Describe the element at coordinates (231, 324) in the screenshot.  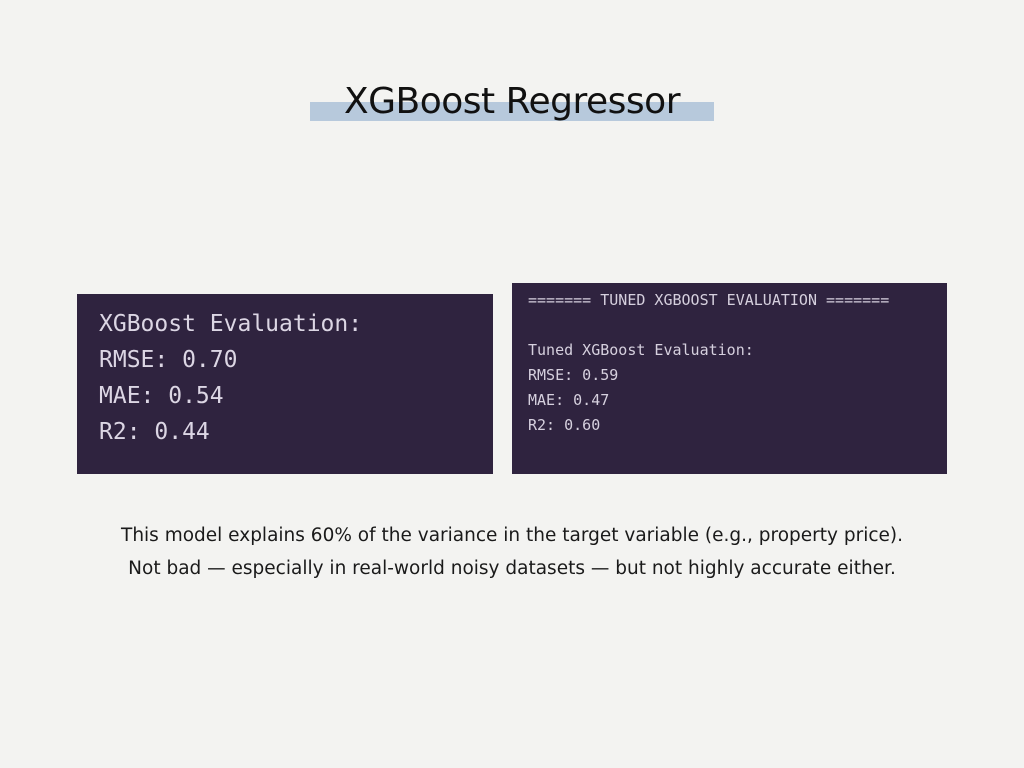
I see `output-line: XGBoost Evaluation:` at that location.